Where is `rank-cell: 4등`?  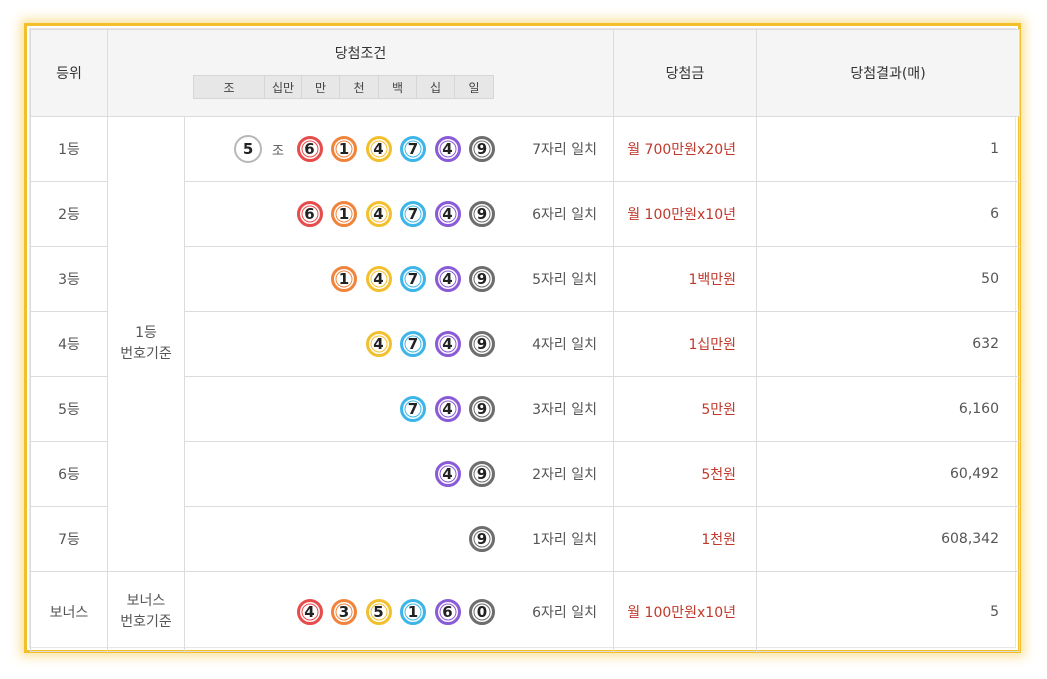
rank-cell: 4등 is located at coordinates (69, 344).